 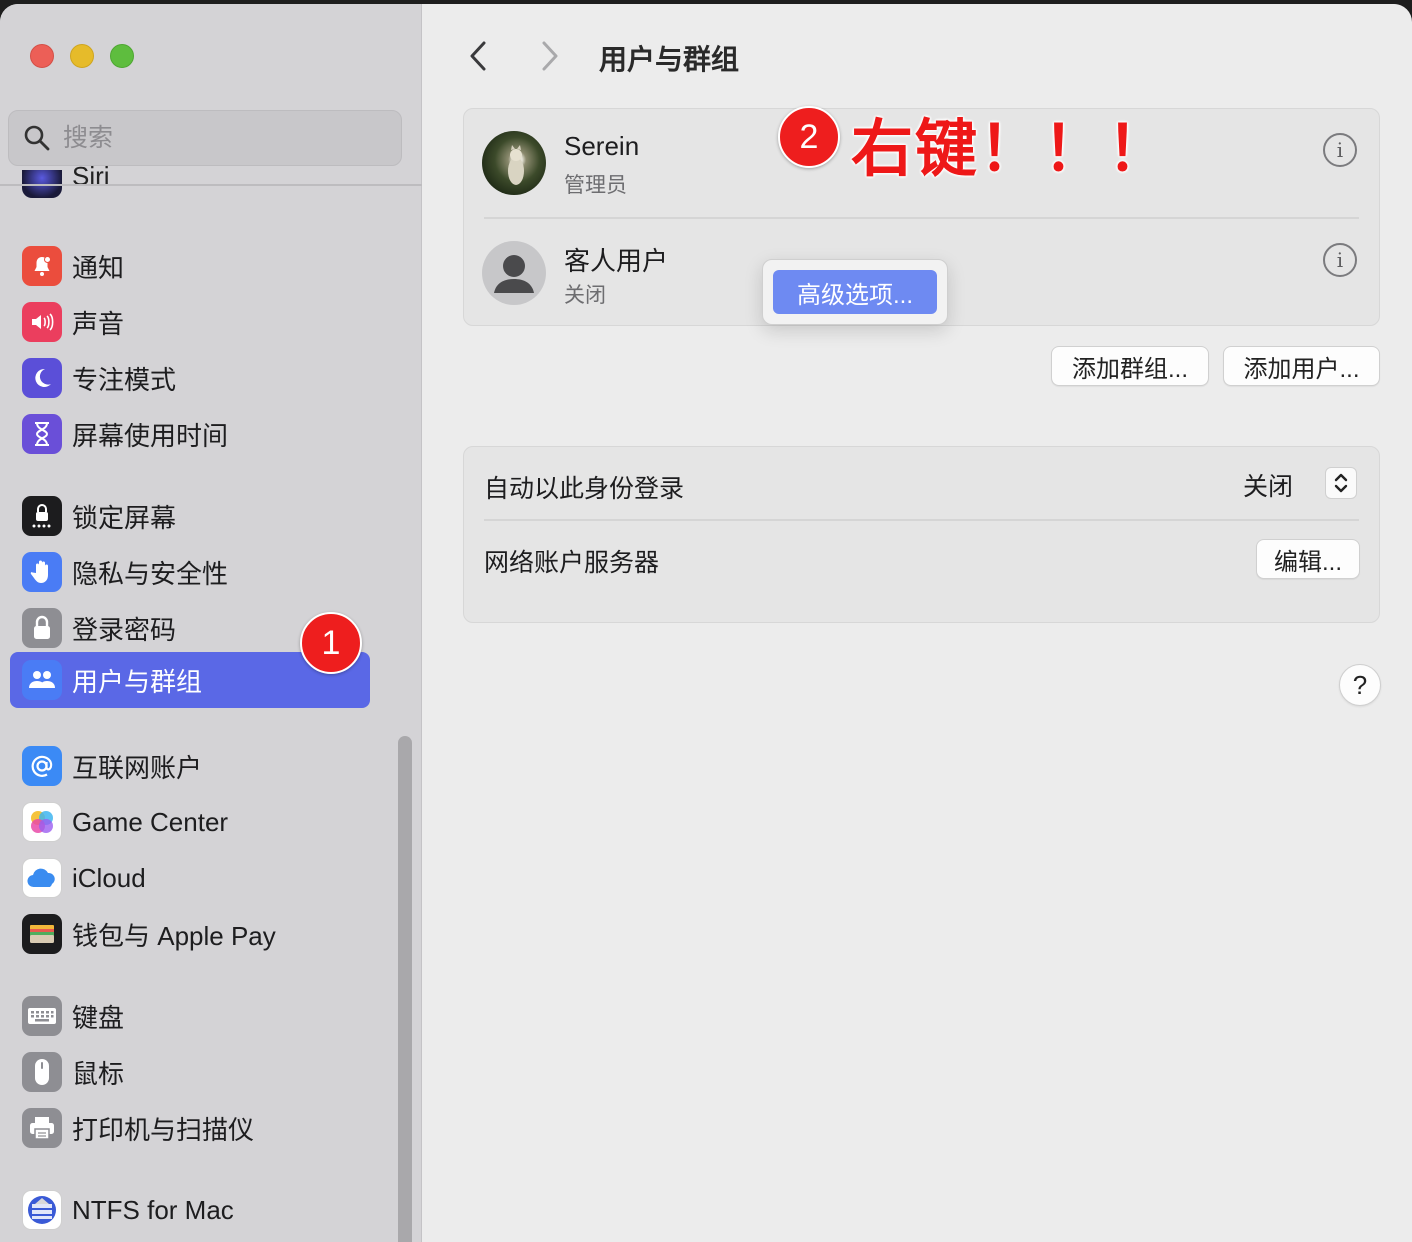 What do you see at coordinates (122, 56) in the screenshot?
I see `zoom-window-button` at bounding box center [122, 56].